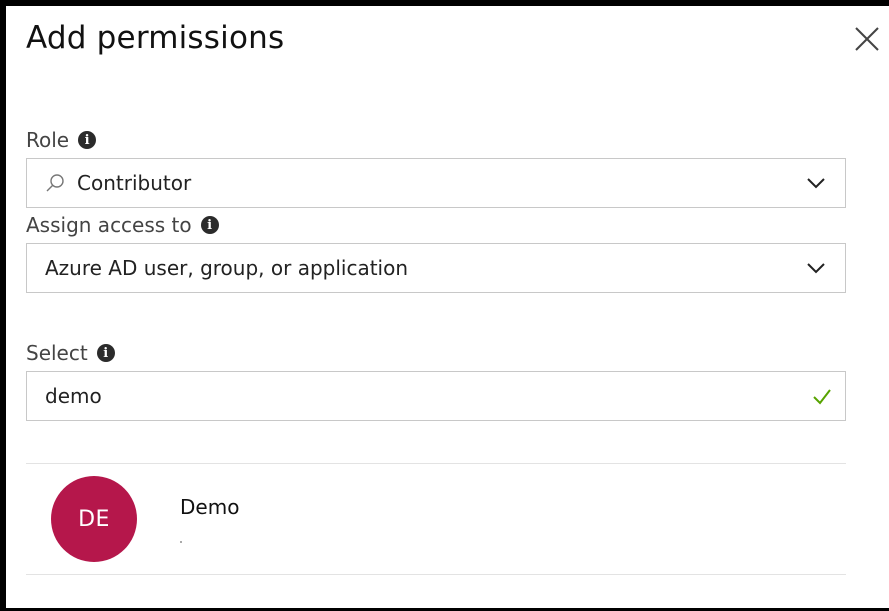 The height and width of the screenshot is (611, 889). Describe the element at coordinates (134, 183) in the screenshot. I see `role-value: Contributor` at that location.